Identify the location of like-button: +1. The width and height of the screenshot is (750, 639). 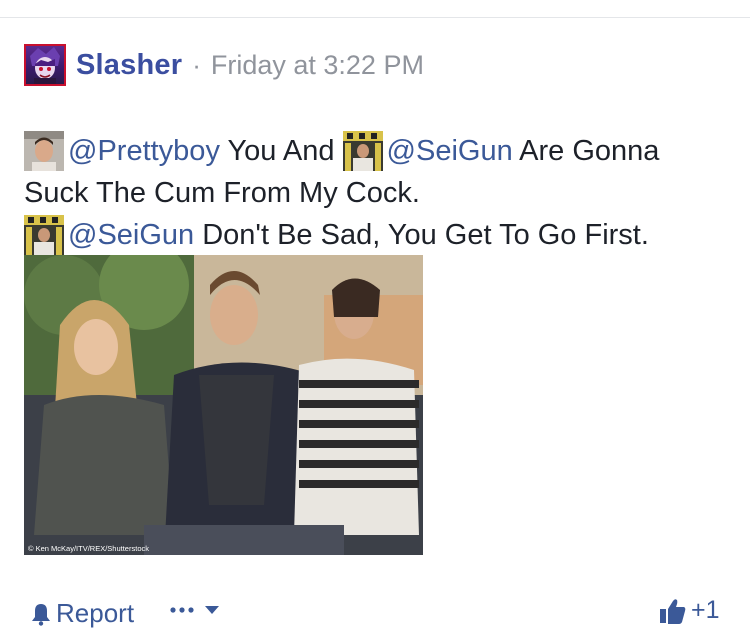
(689, 610).